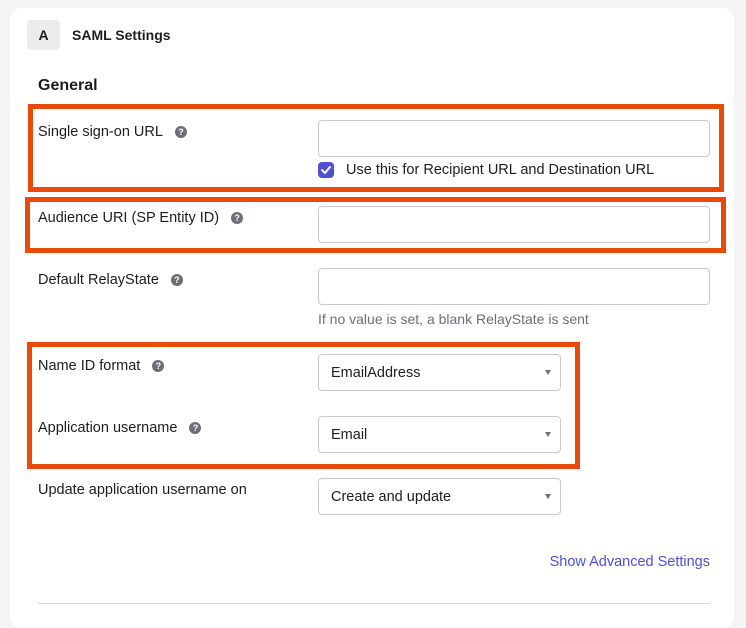 The image size is (746, 628). Describe the element at coordinates (630, 562) in the screenshot. I see `show-advanced-settings-link: Show Advanced Settings` at that location.